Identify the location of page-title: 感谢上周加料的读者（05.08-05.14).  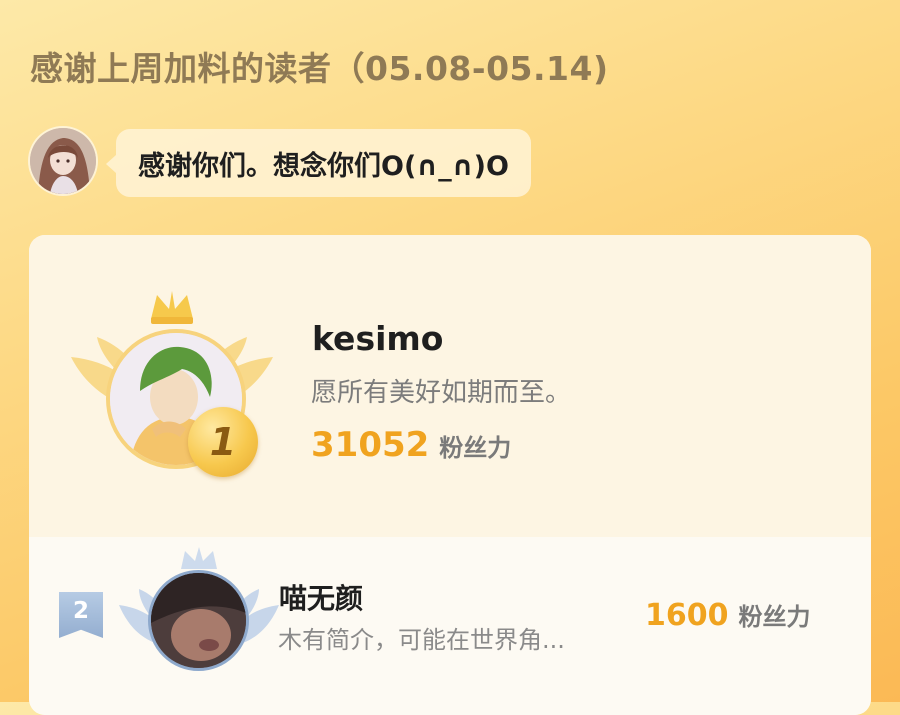
(319, 68).